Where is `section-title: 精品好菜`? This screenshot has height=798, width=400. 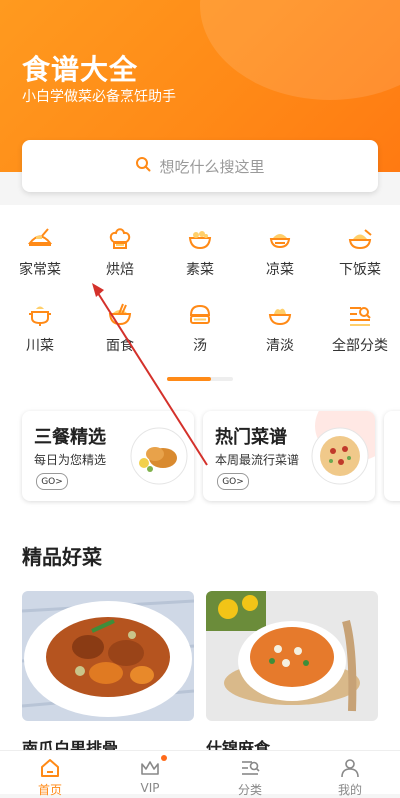 section-title: 精品好菜 is located at coordinates (62, 557).